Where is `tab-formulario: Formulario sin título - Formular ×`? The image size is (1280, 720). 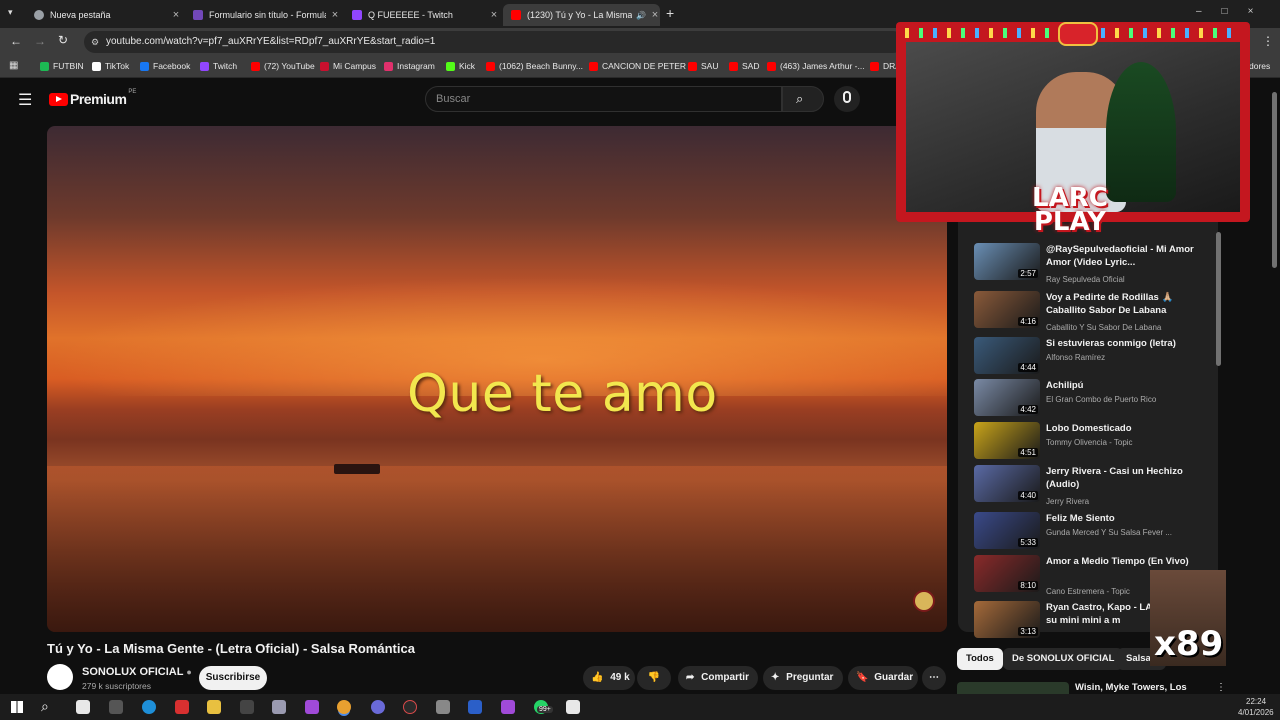 tab-formulario: Formulario sin título - Formular × is located at coordinates (262, 15).